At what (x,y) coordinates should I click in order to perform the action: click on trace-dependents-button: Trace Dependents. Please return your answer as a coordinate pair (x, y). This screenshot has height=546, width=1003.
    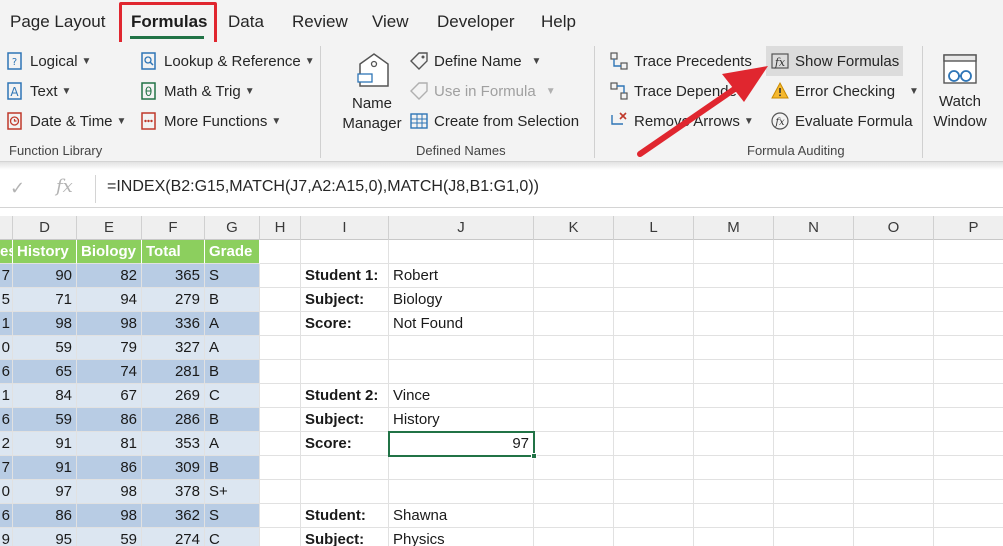
    Looking at the image, I should click on (672, 91).